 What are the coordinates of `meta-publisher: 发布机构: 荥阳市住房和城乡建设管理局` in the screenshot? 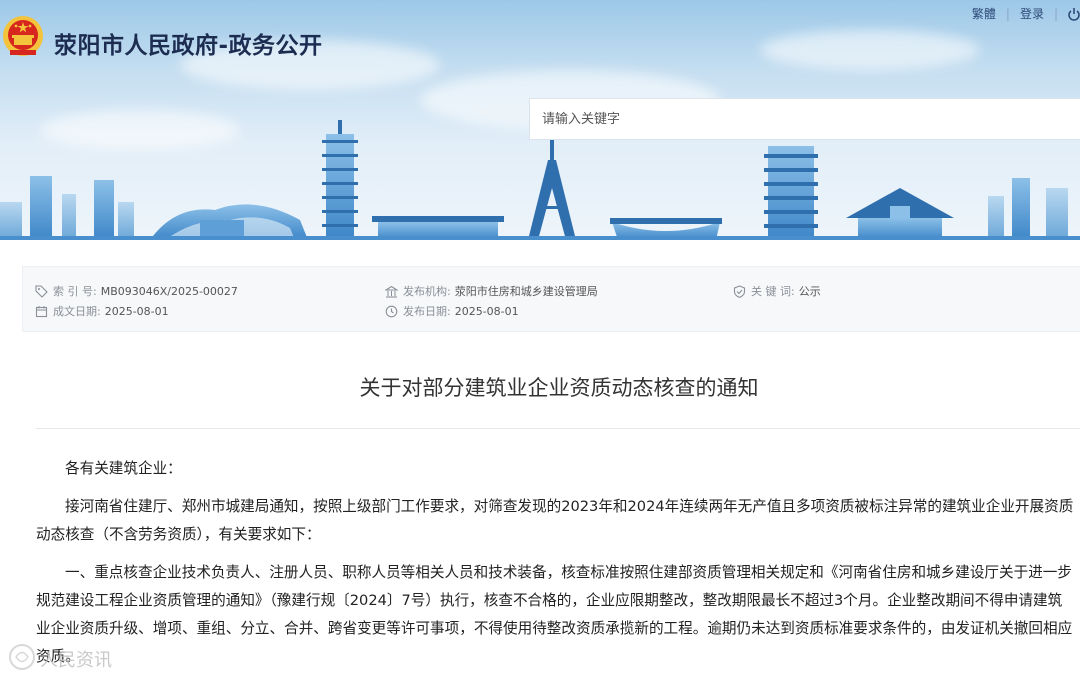 It's located at (491, 291).